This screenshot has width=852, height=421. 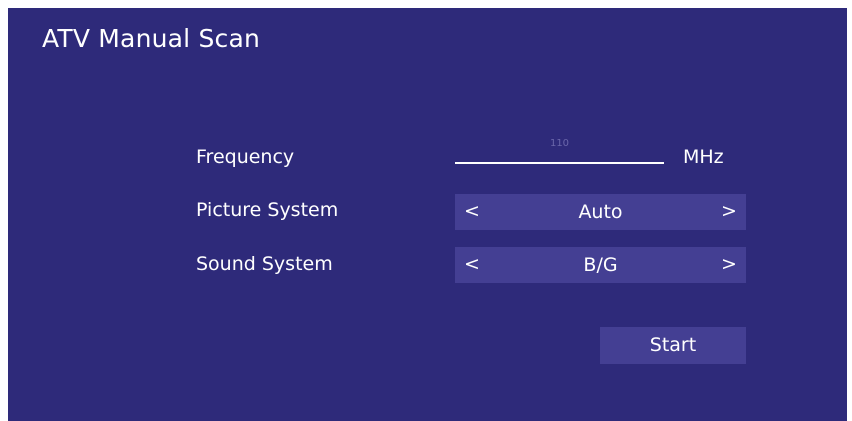 I want to click on sound-system-value: B/G, so click(x=600, y=265).